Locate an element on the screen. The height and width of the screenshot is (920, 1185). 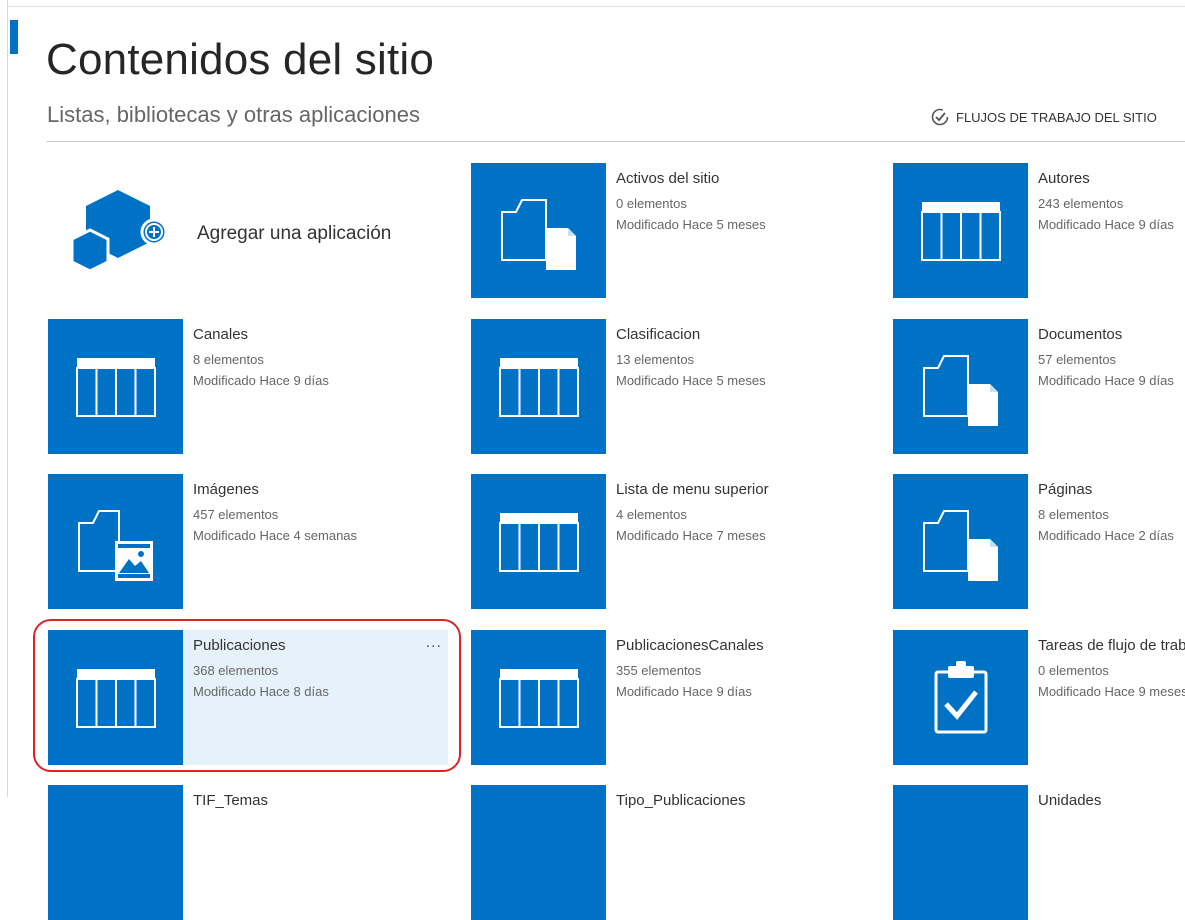
app-tile-tif-temas: TIF_Temas is located at coordinates (250, 852).